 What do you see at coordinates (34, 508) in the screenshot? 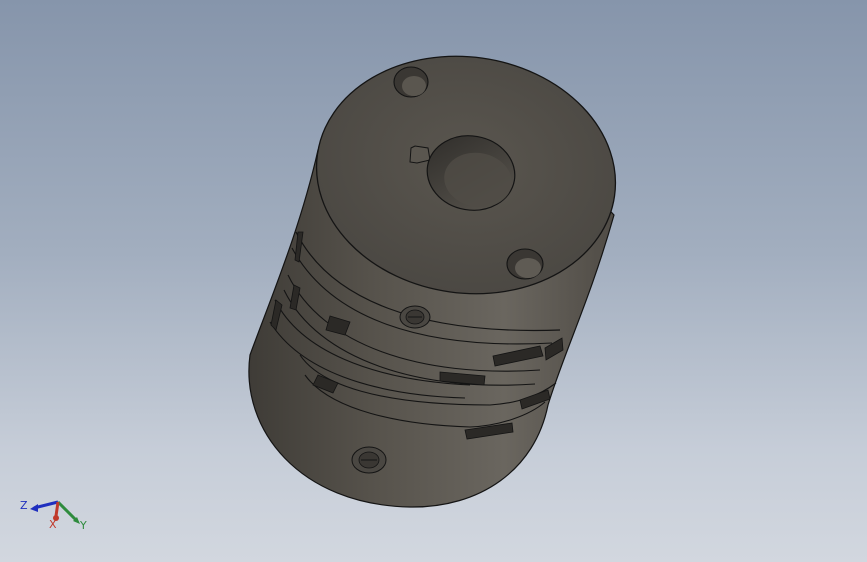
I see `z-axis-arrow` at bounding box center [34, 508].